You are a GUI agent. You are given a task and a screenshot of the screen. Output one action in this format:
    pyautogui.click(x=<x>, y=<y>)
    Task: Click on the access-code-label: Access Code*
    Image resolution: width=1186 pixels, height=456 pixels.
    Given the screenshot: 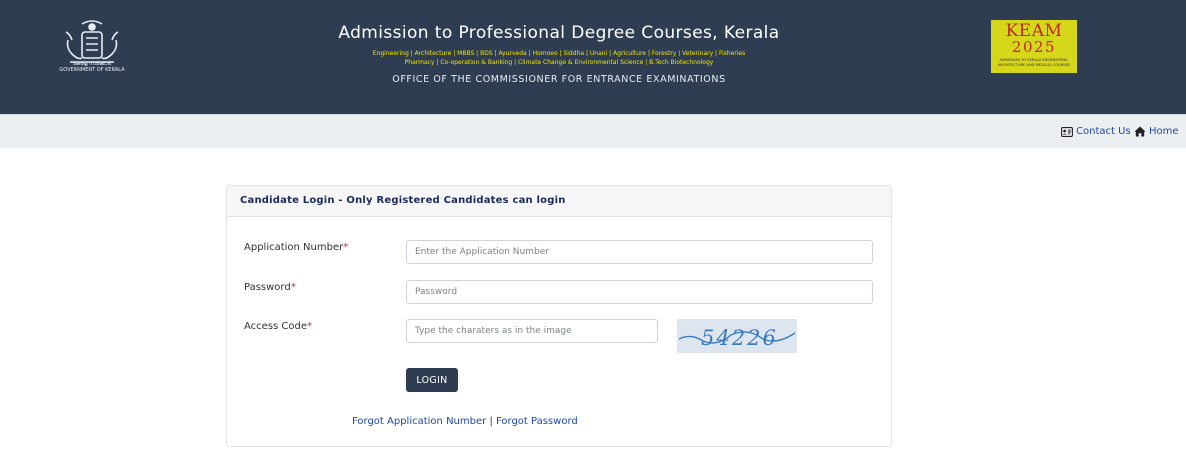 What is the action you would take?
    pyautogui.click(x=278, y=326)
    